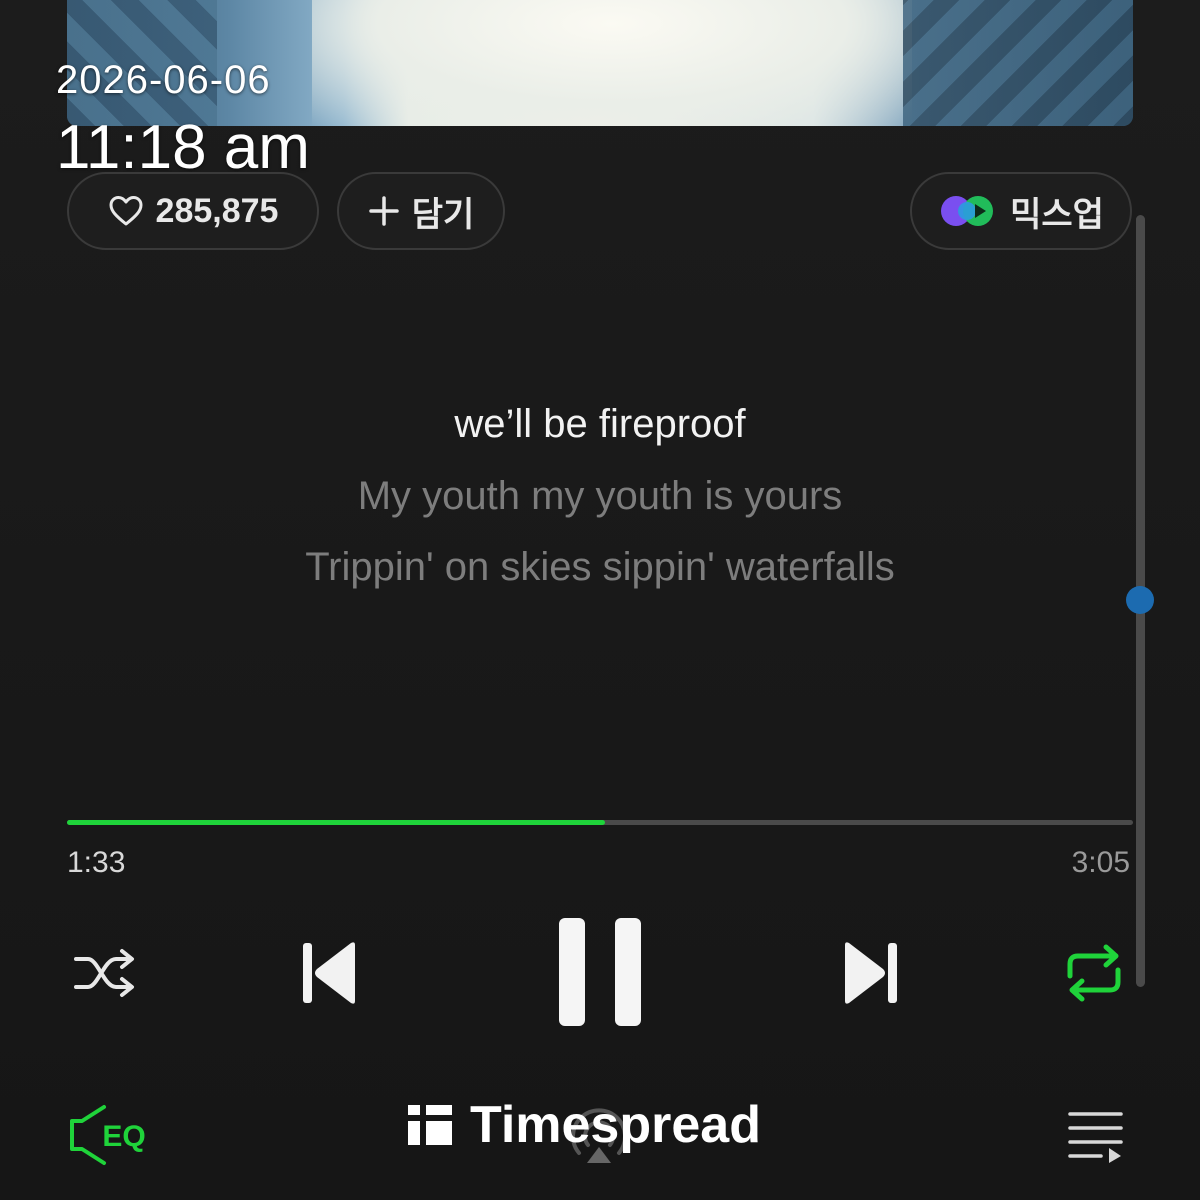 This screenshot has width=1200, height=1200. Describe the element at coordinates (443, 214) in the screenshot. I see `add-label: 담기` at that location.